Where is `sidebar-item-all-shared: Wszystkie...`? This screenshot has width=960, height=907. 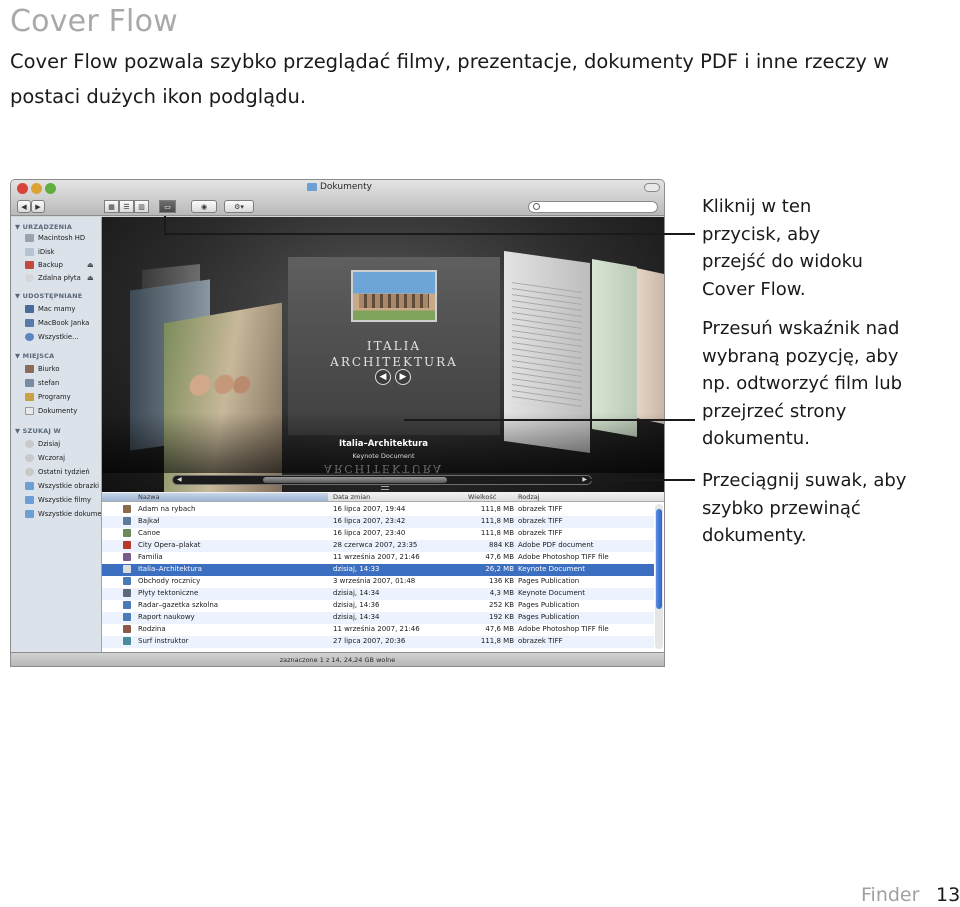 sidebar-item-all-shared: Wszystkie... is located at coordinates (63, 337).